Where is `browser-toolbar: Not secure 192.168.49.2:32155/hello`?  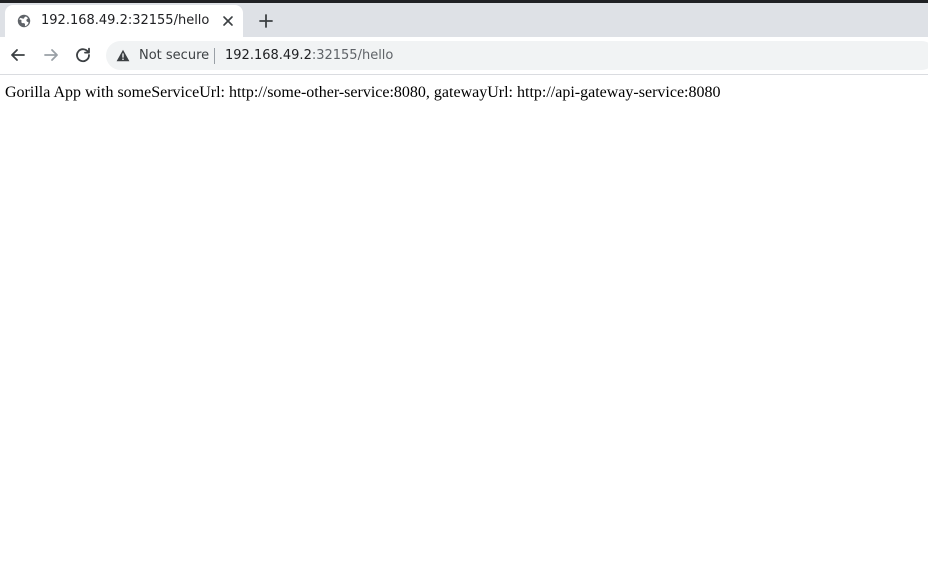 browser-toolbar: Not secure 192.168.49.2:32155/hello is located at coordinates (464, 56).